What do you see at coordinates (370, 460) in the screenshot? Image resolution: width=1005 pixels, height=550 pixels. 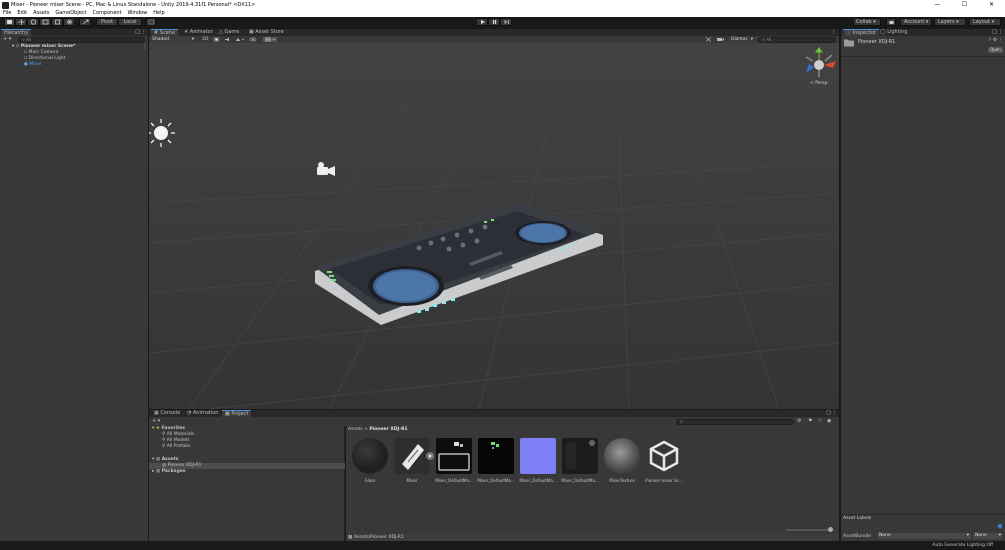 I see `asset-item: Glass` at bounding box center [370, 460].